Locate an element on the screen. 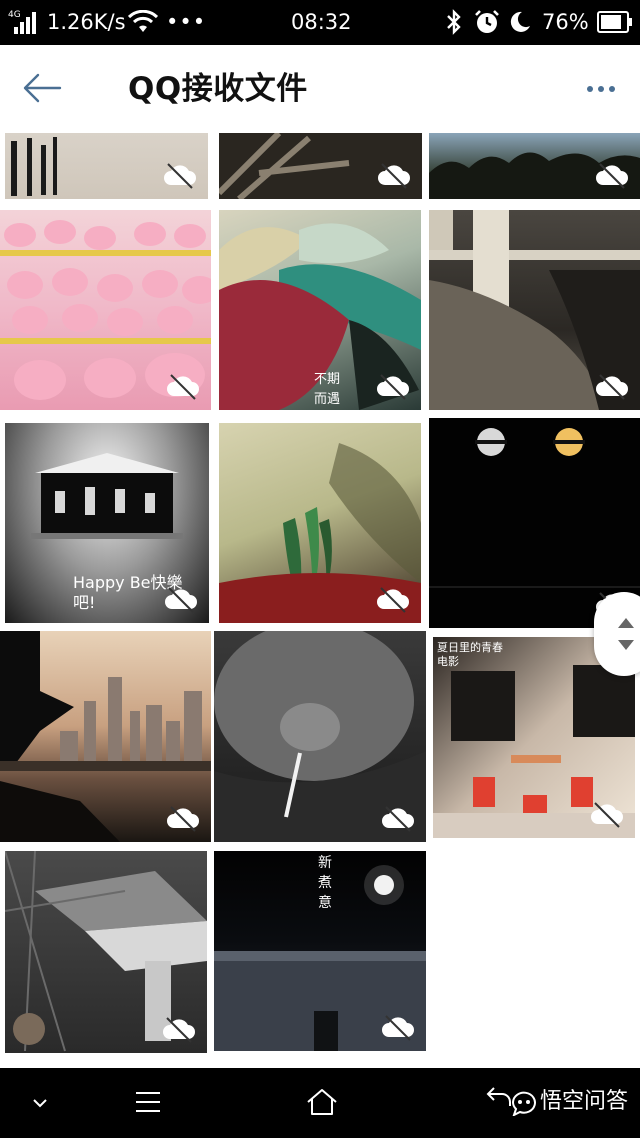  status-bar: 4G 1.26K/s ••• 08:32 76% is located at coordinates (320, 22).